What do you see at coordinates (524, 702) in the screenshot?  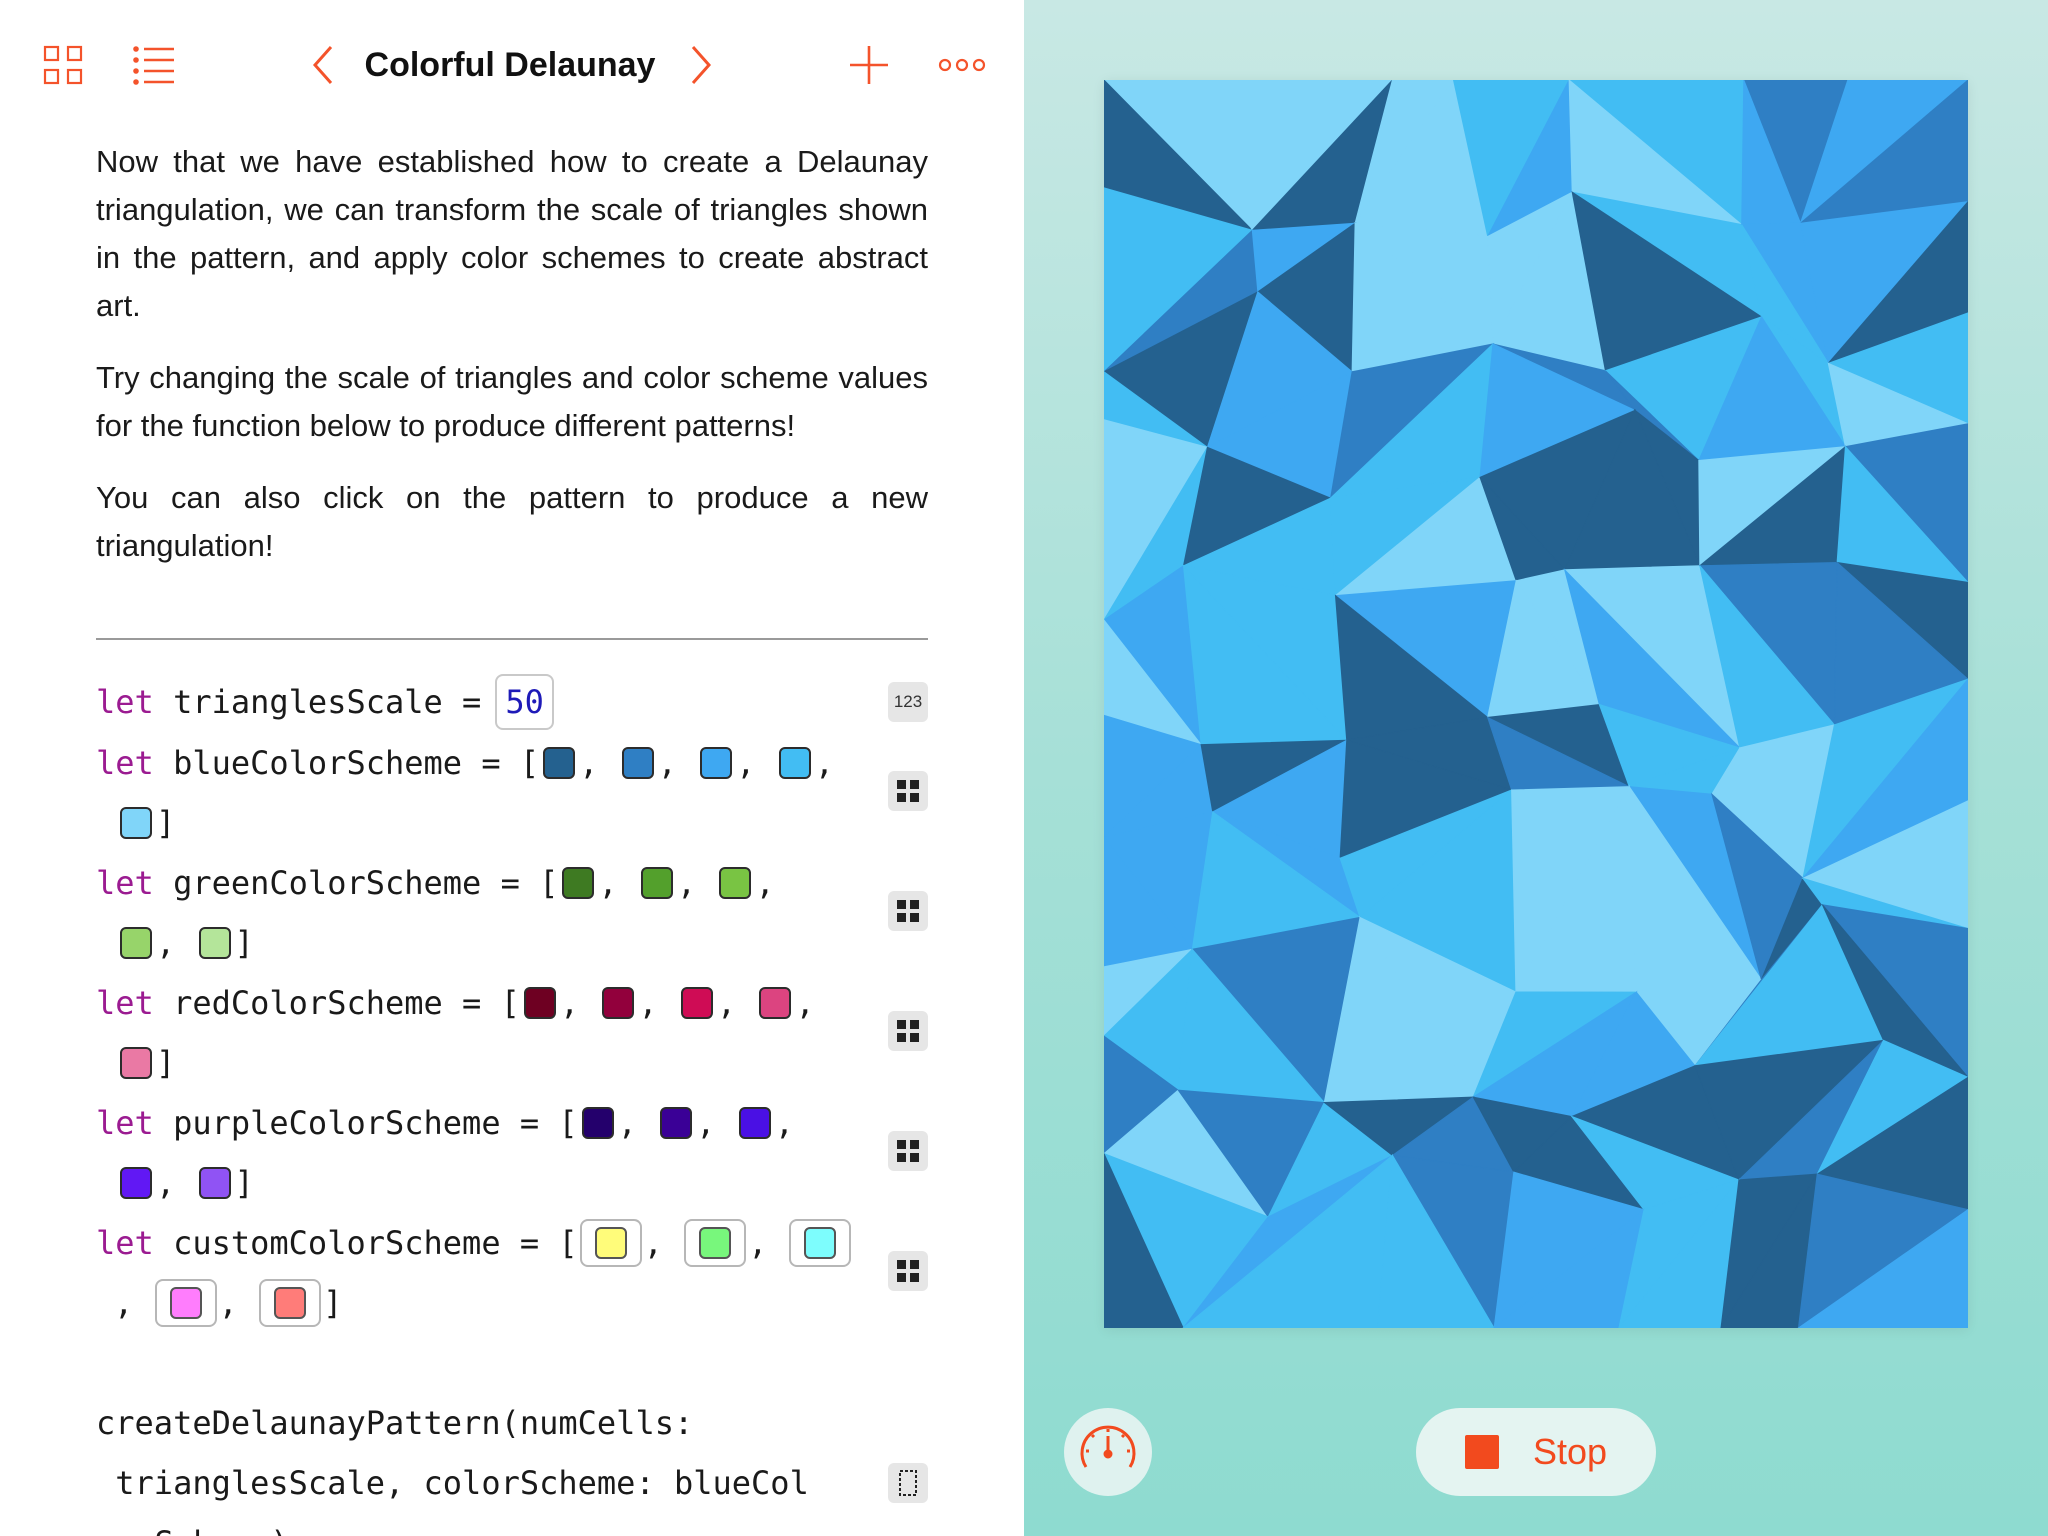 I see `triangles-scale-input: 50` at bounding box center [524, 702].